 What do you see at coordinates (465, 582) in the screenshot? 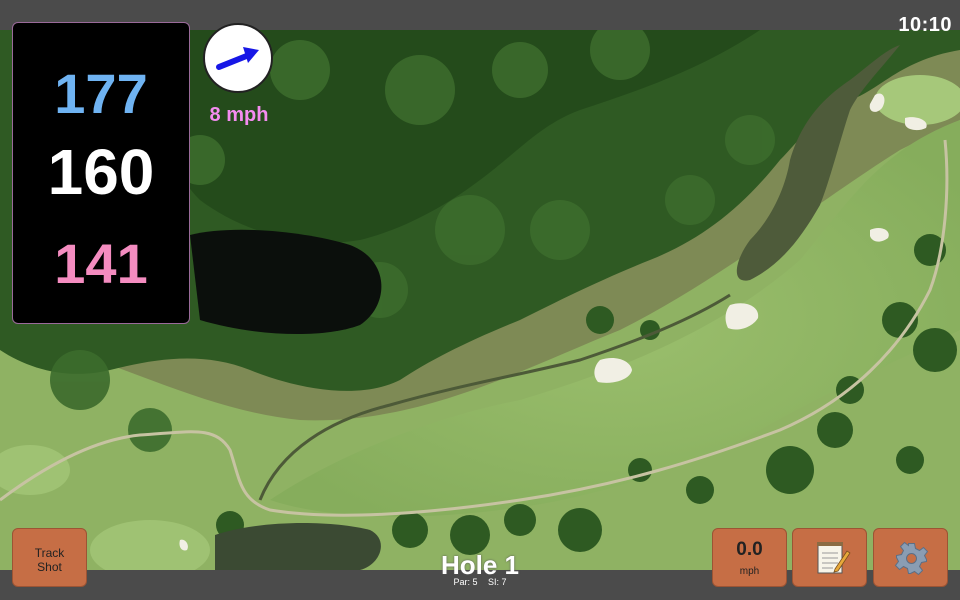
I see `hole-par: Par: 5` at bounding box center [465, 582].